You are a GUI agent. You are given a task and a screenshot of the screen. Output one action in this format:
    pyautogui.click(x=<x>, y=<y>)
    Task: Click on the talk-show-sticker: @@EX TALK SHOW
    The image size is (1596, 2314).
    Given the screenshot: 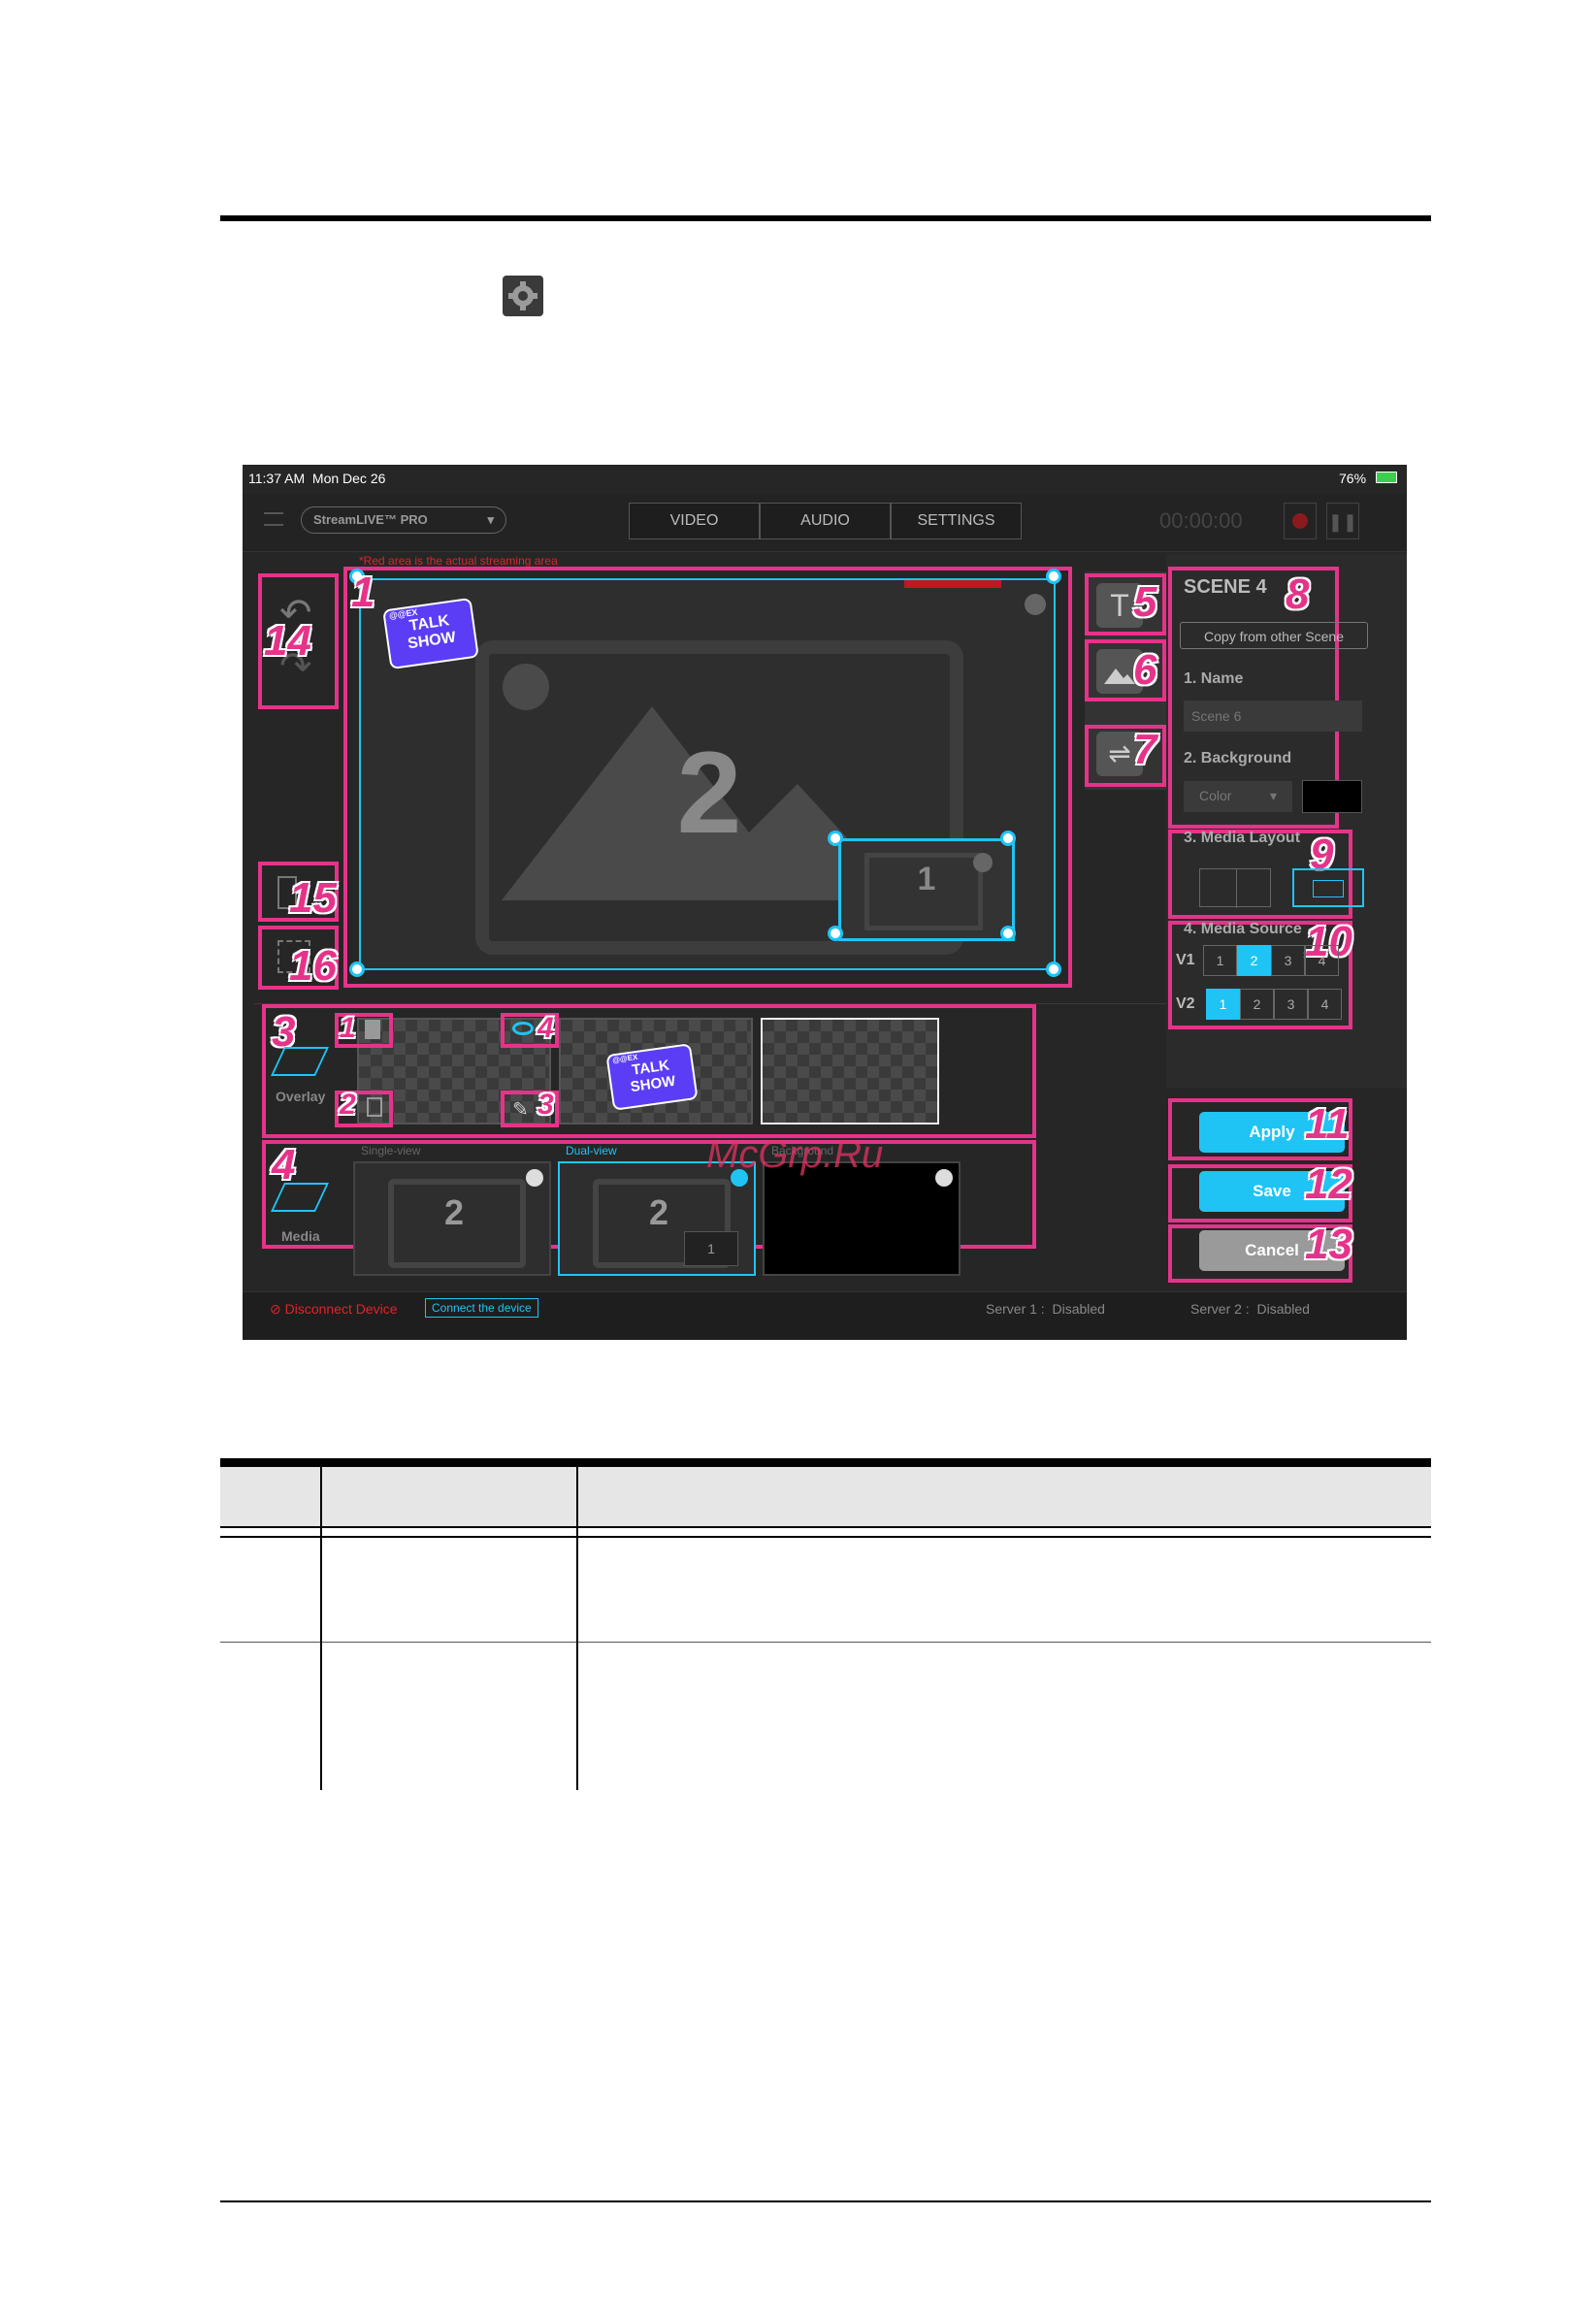 What is the action you would take?
    pyautogui.click(x=430, y=634)
    